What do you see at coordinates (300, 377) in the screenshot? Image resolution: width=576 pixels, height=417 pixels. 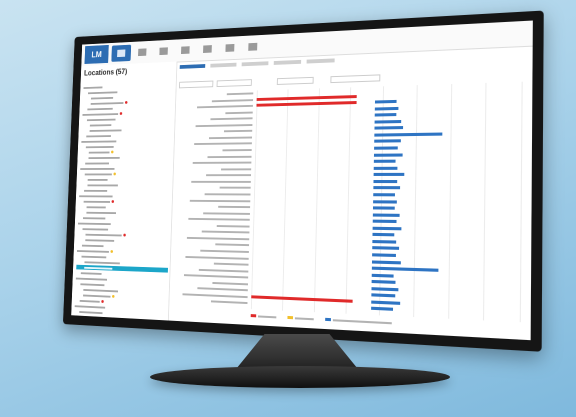 I see `monitor-stand-base` at bounding box center [300, 377].